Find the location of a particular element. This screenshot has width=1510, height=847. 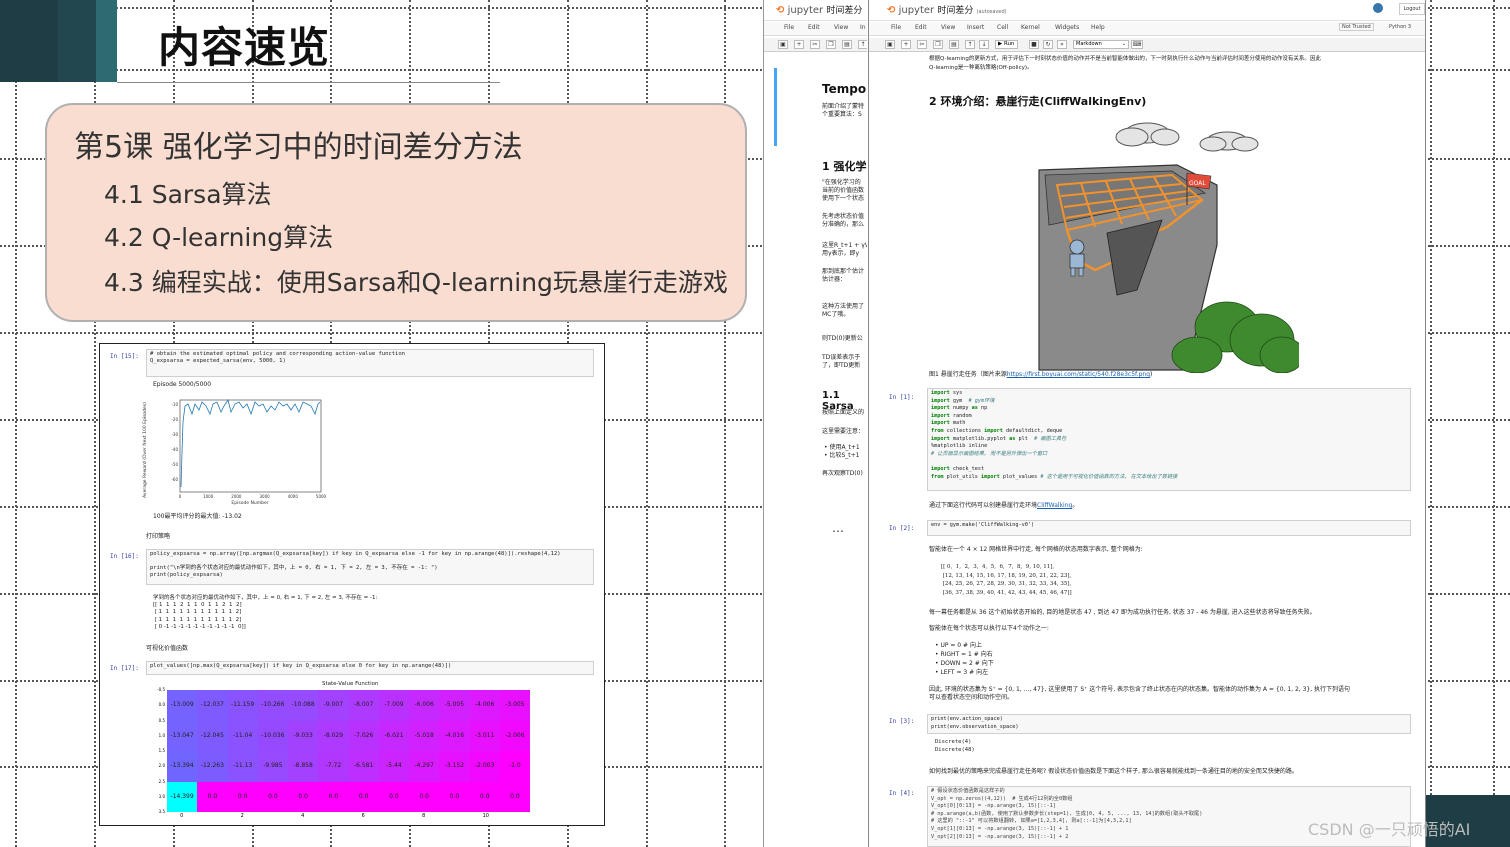

heatmap-x-tick: 0 is located at coordinates (182, 816).